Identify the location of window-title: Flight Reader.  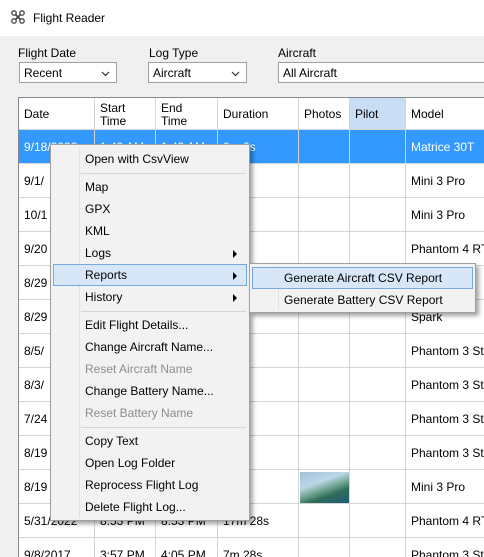
(69, 18).